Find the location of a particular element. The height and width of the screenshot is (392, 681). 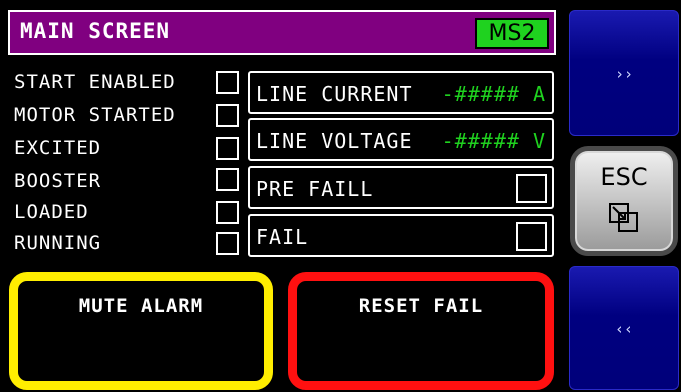

status-indicator-excited is located at coordinates (227, 148).